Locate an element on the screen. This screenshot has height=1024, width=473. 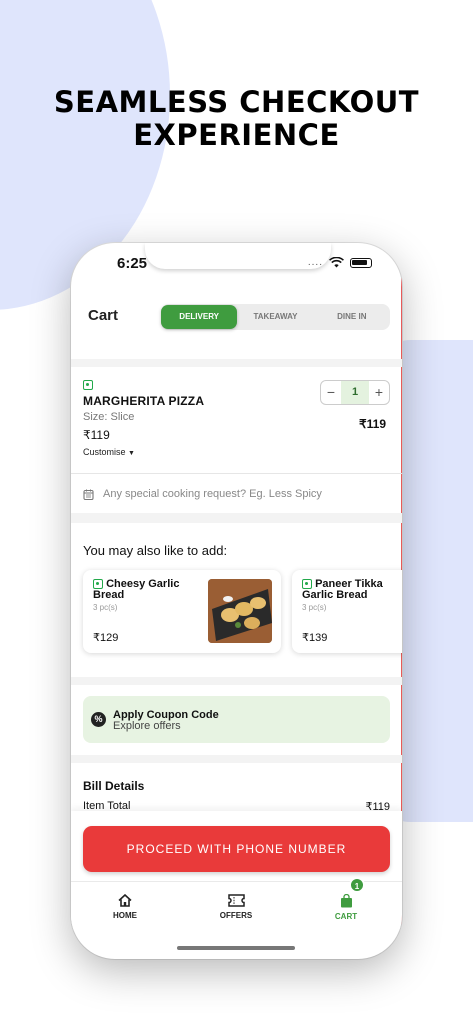
headline: SEAMLESS CHECKOUT EXPERIENCE is located at coordinates (236, 119).